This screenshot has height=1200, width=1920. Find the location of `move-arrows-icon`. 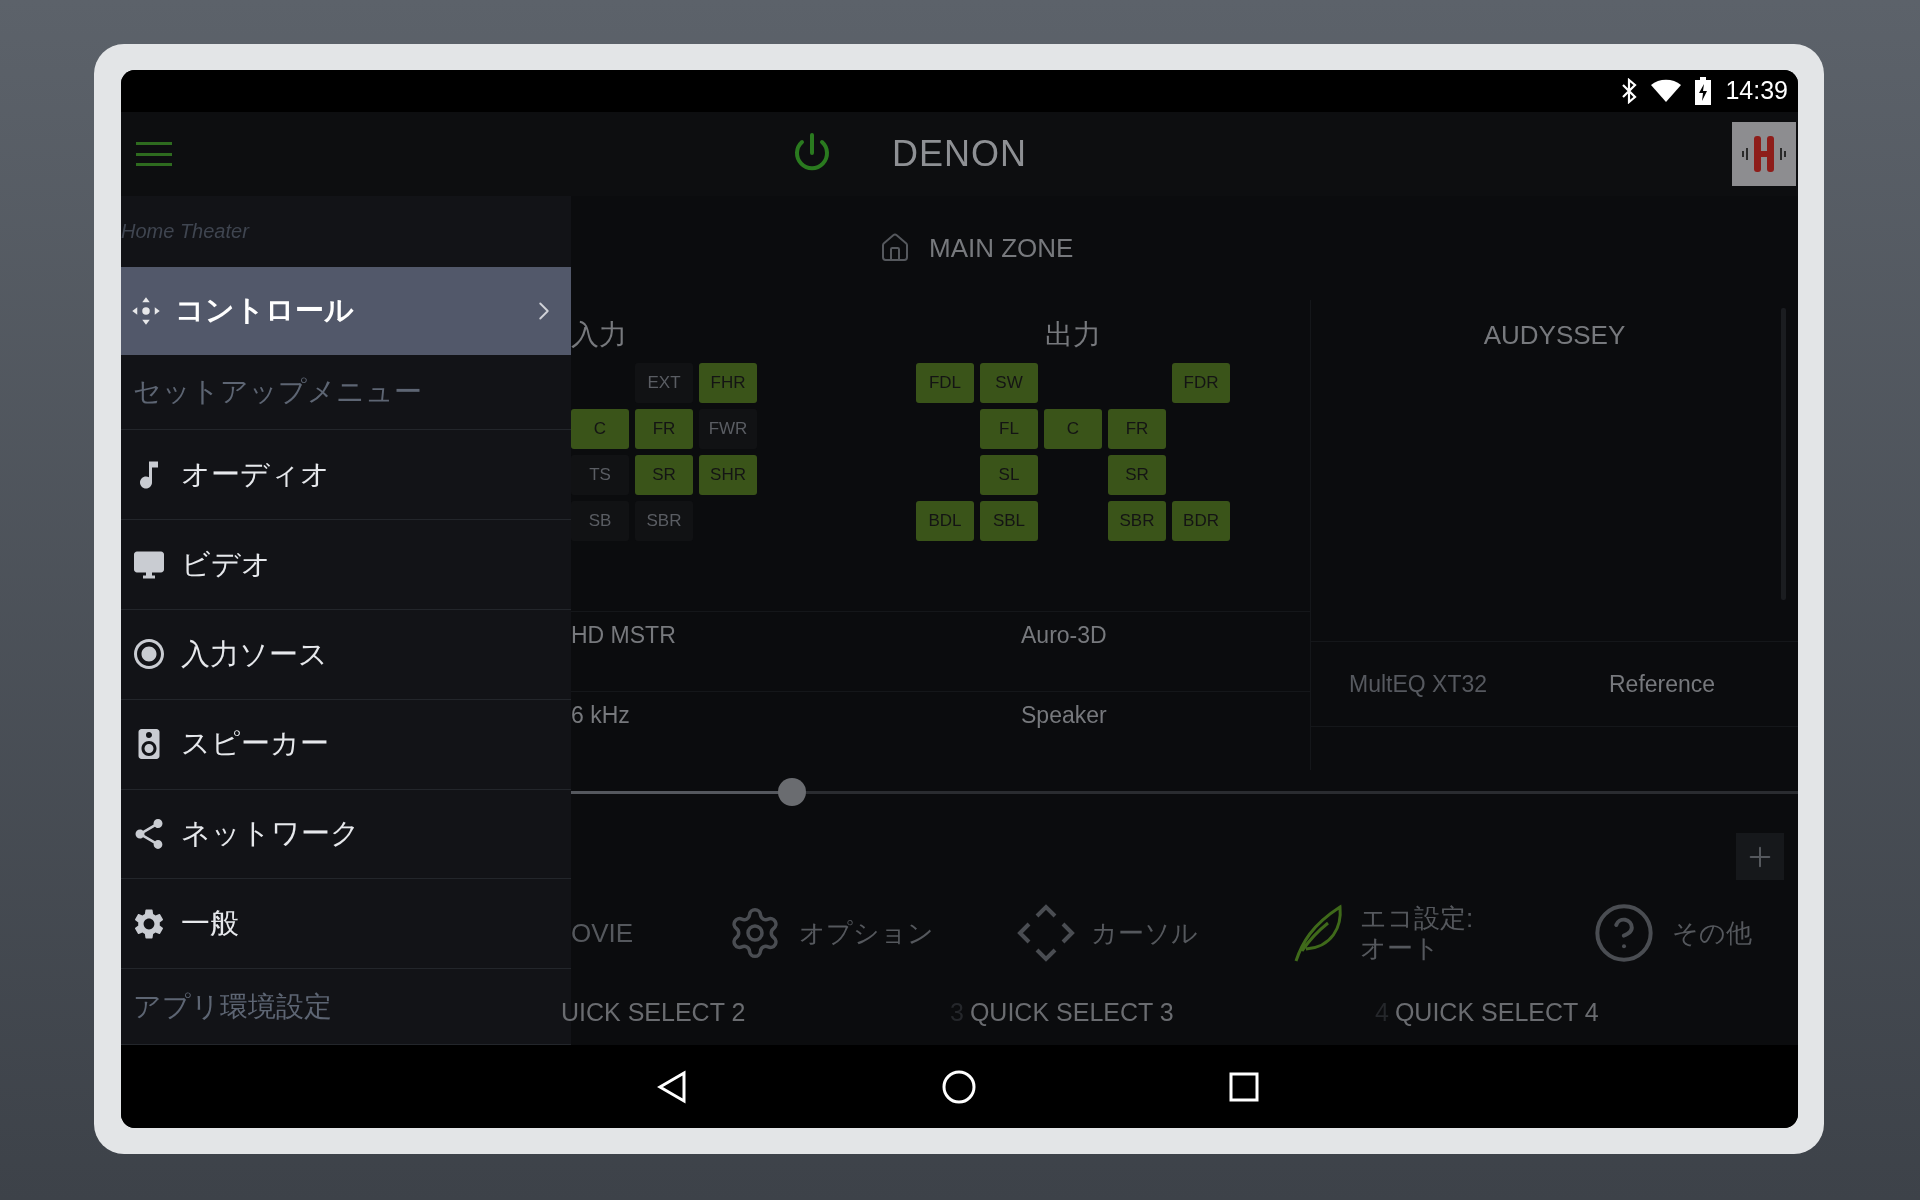

move-arrows-icon is located at coordinates (146, 310).